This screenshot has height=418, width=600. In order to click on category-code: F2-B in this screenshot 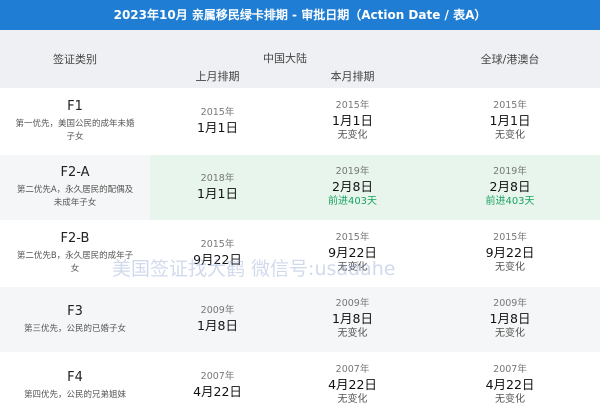, I will do `click(75, 238)`.